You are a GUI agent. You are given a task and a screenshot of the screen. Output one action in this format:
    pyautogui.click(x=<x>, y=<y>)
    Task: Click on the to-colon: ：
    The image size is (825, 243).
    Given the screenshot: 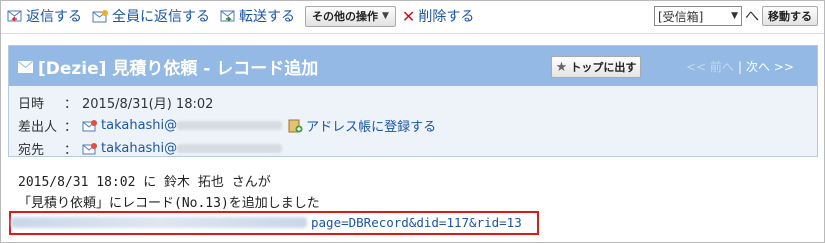 What is the action you would take?
    pyautogui.click(x=71, y=150)
    